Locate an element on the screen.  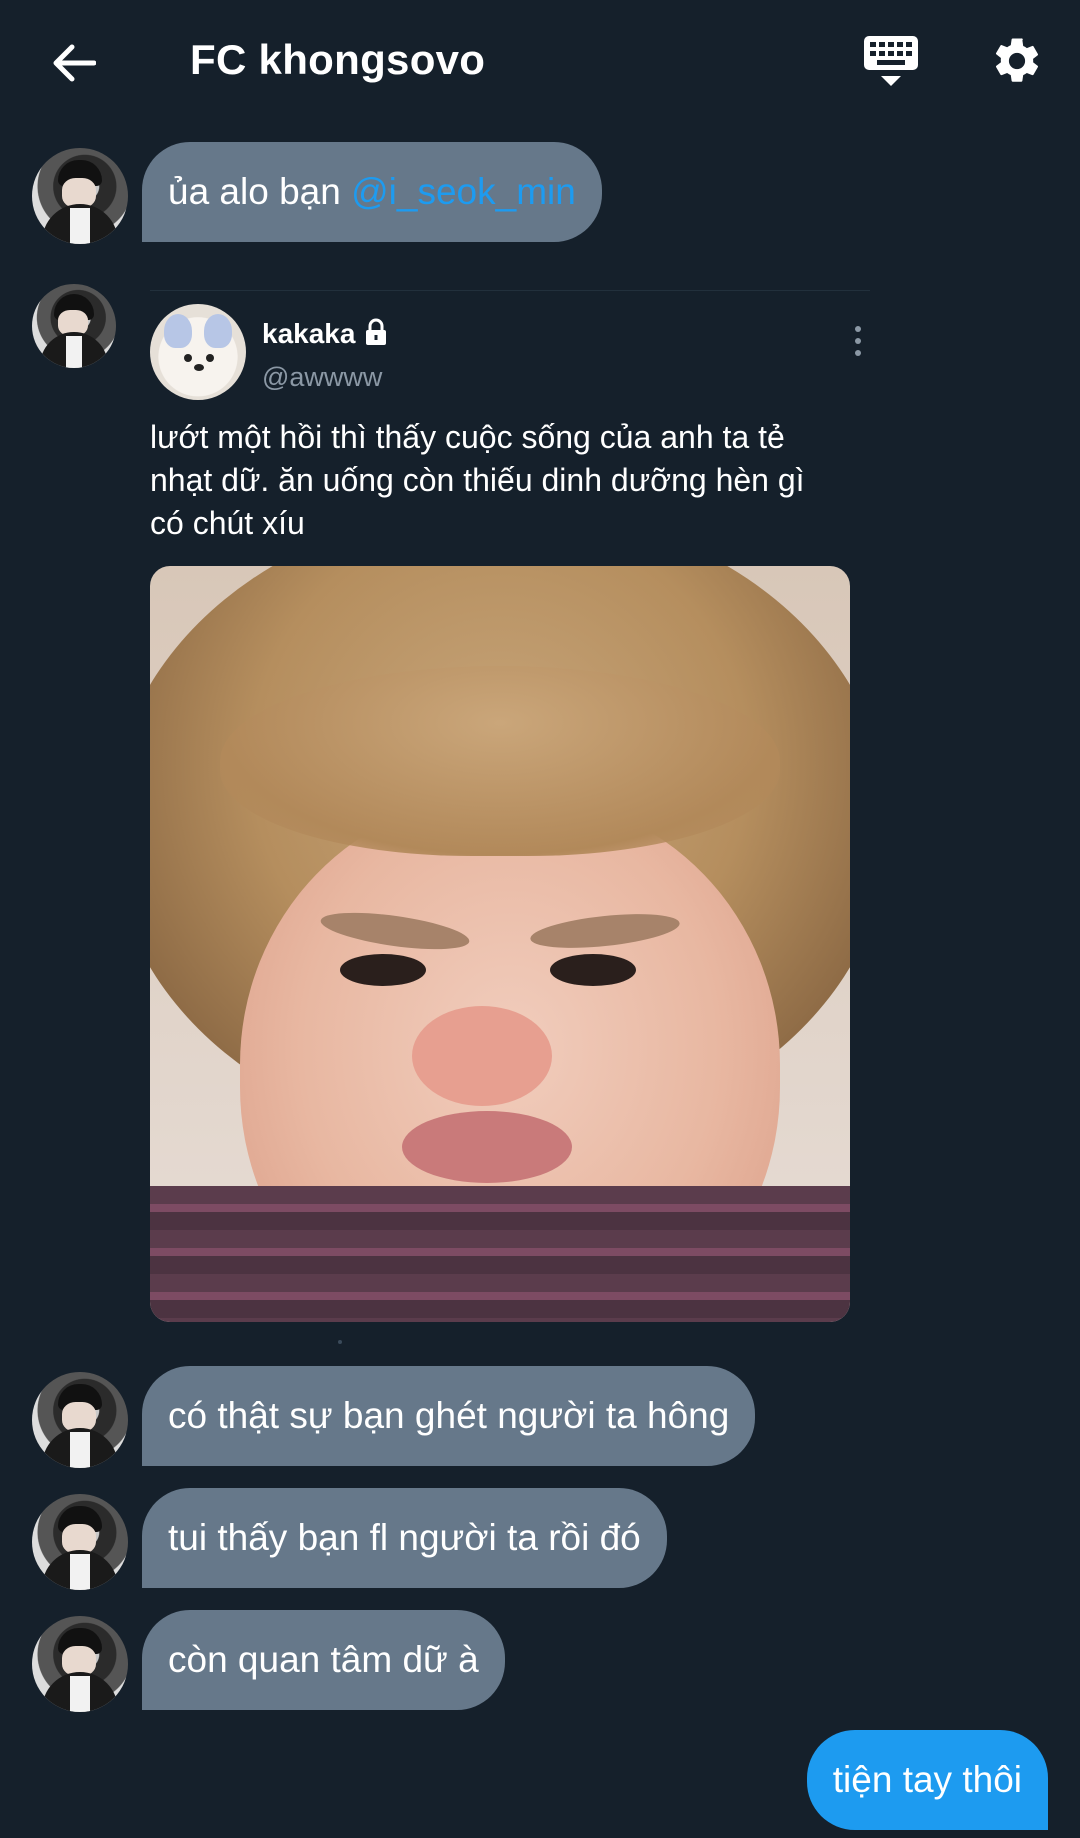
gear-icon is located at coordinates (1017, 60).